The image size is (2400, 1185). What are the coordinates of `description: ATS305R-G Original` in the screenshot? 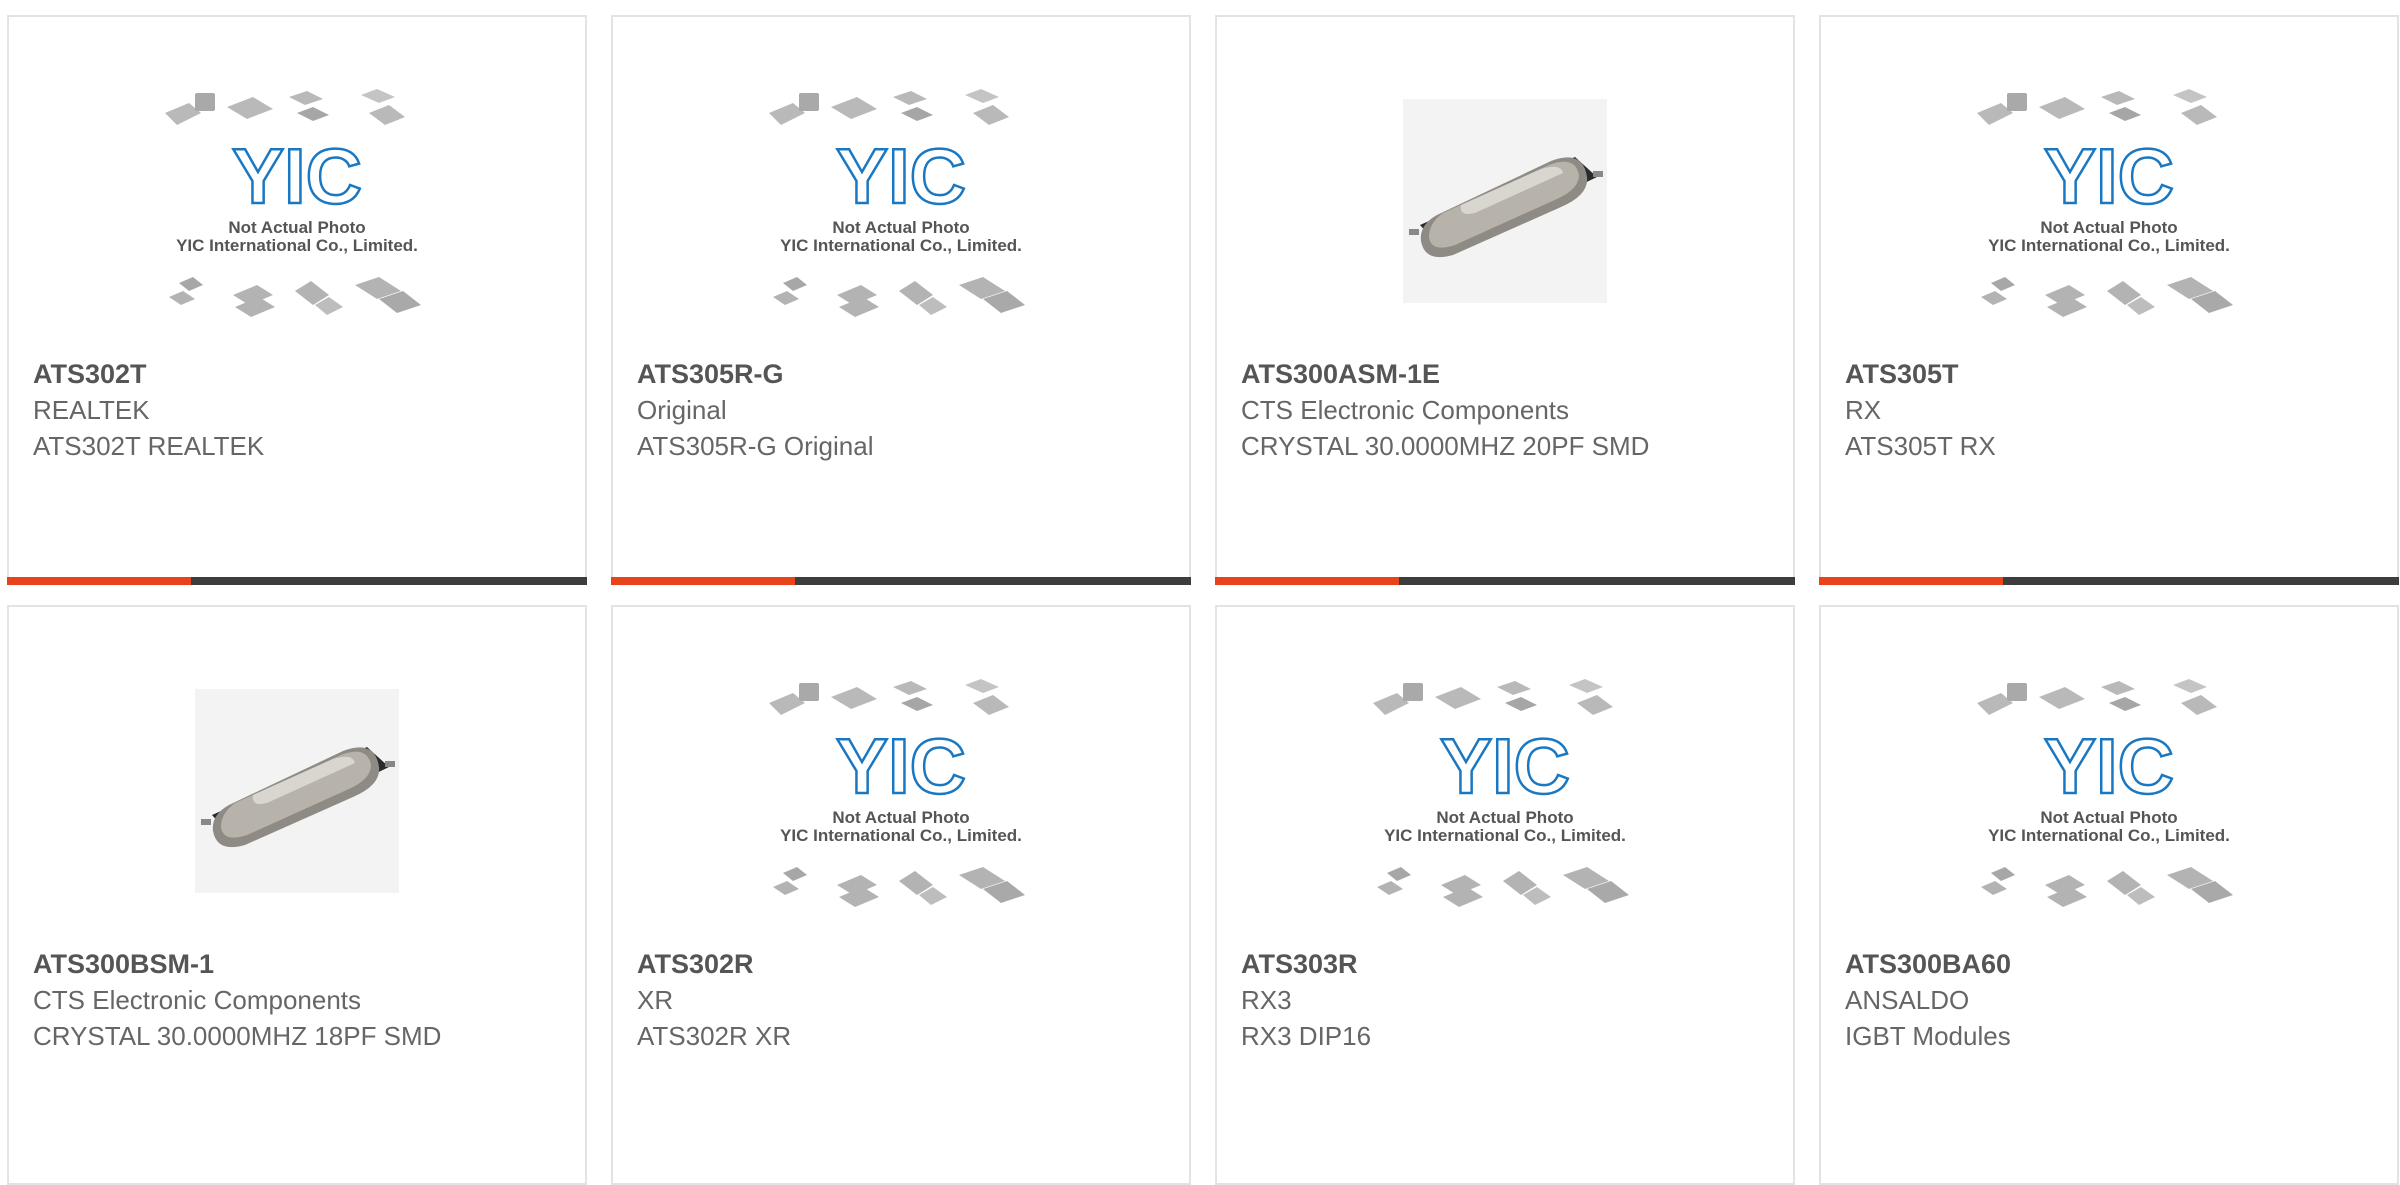 It's located at (755, 446).